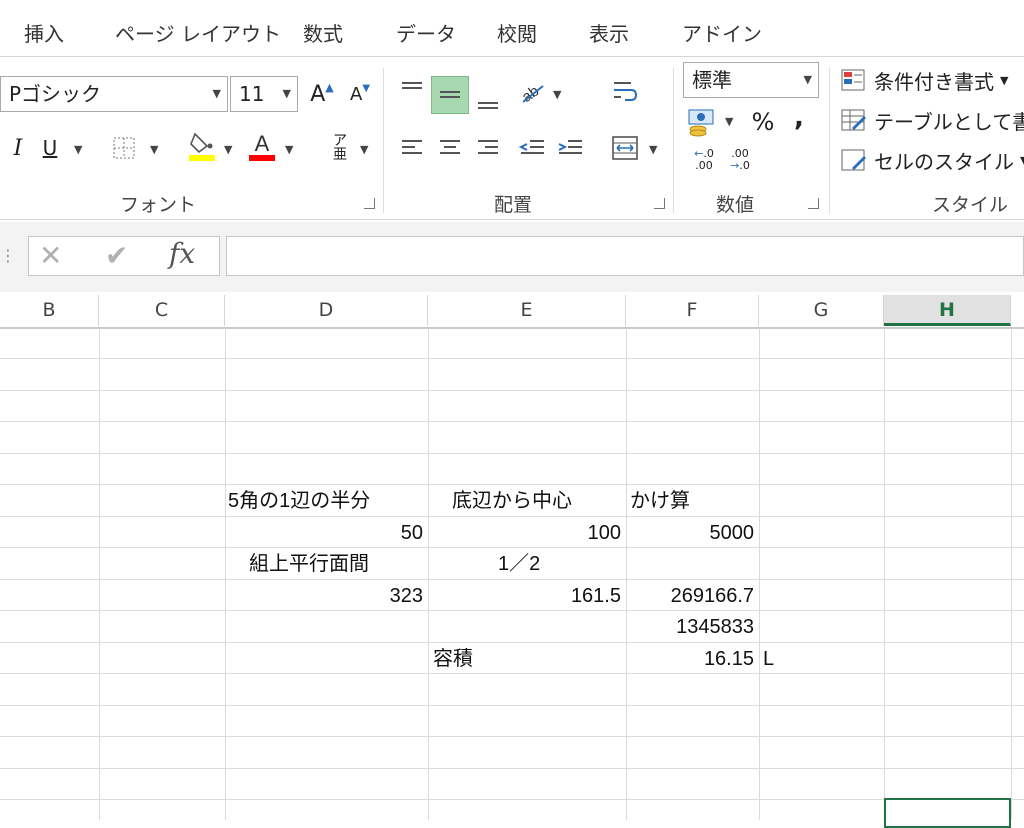 This screenshot has width=1024, height=828. Describe the element at coordinates (768, 659) in the screenshot. I see `cell-g11: L` at that location.